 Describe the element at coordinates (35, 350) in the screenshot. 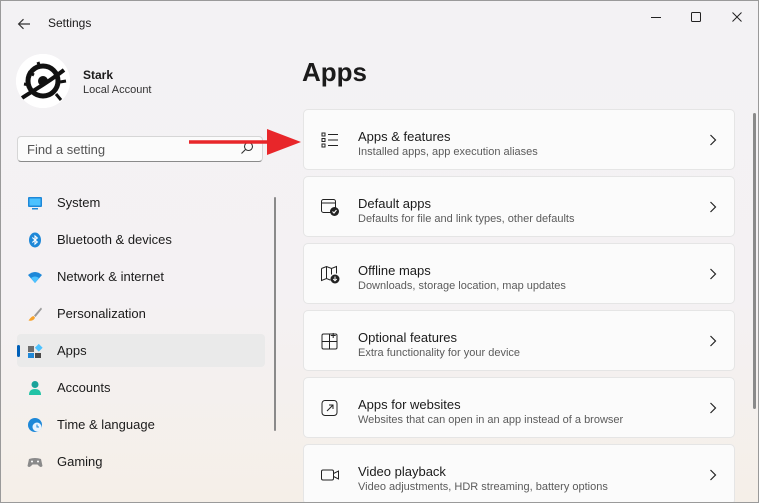

I see `apps-icon` at that location.